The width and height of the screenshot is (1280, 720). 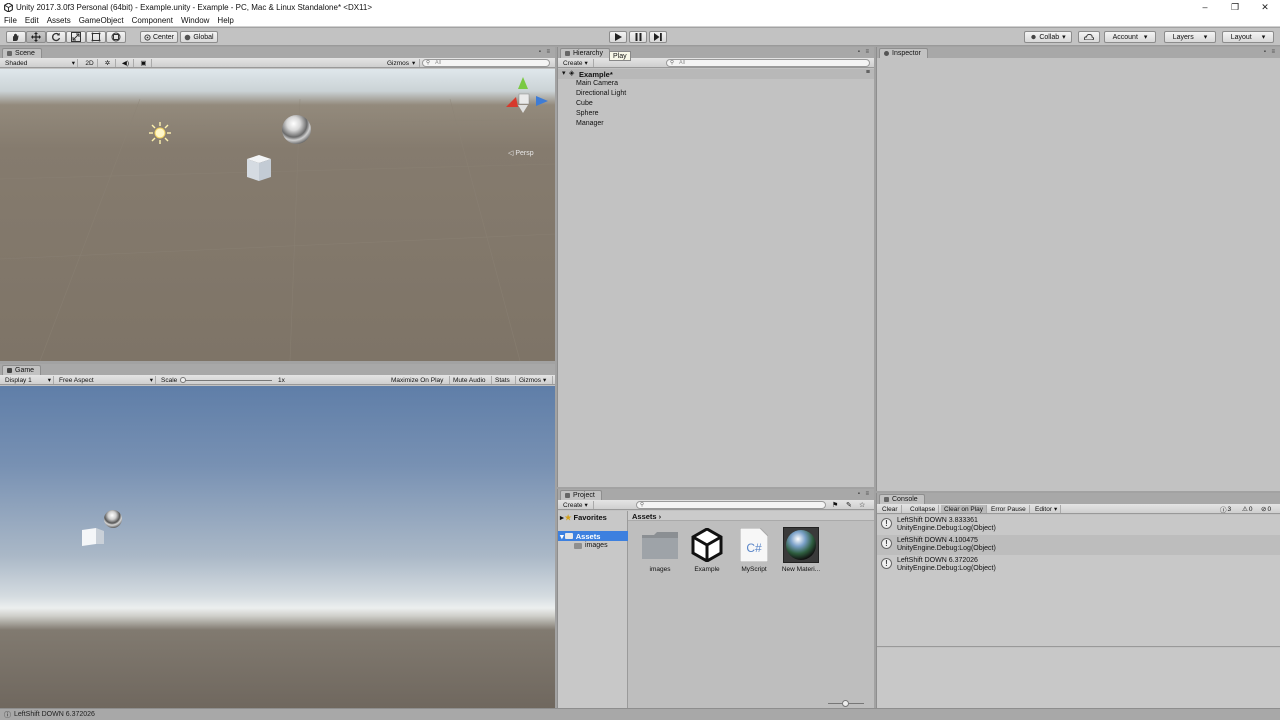 What do you see at coordinates (1048, 37) in the screenshot?
I see `collab-dropdown: Collab ▾` at bounding box center [1048, 37].